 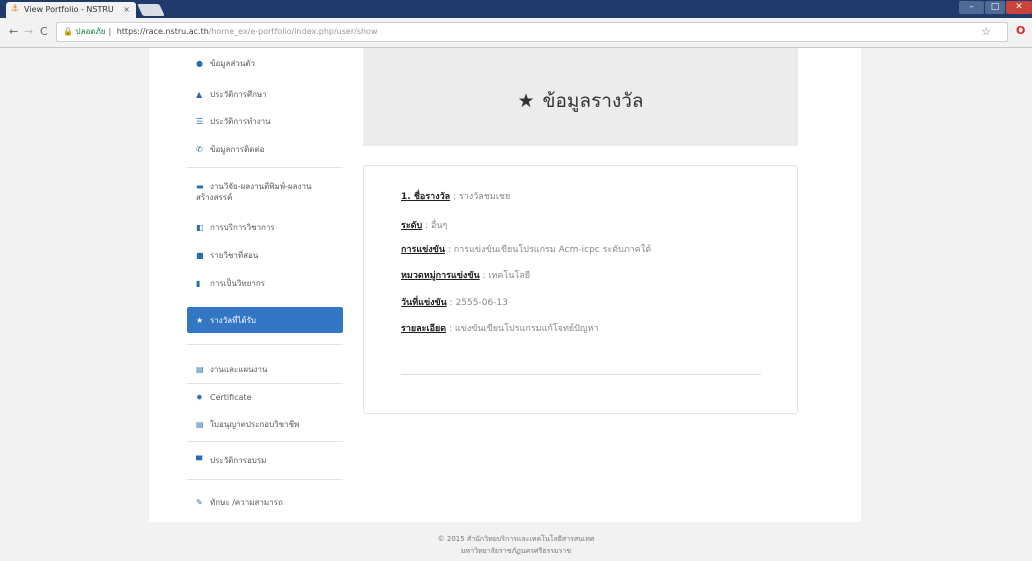 I want to click on sidebar-item-label: Certificate, so click(x=231, y=397).